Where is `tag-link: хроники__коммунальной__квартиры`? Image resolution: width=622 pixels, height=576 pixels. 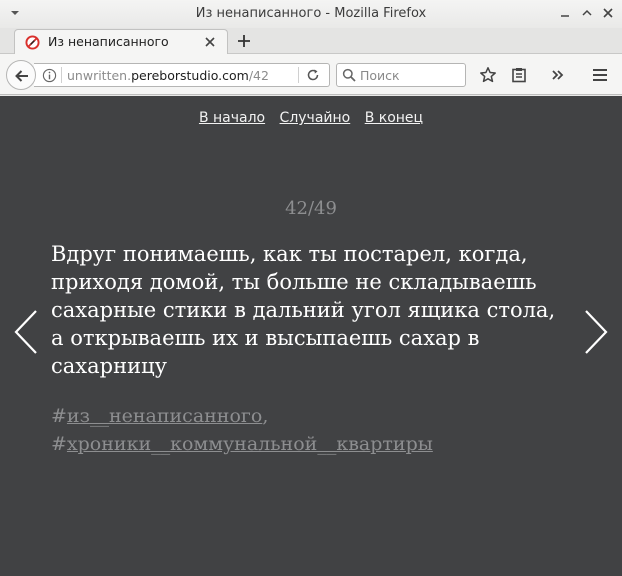
tag-link: хроники__коммунальной__квартиры is located at coordinates (250, 444).